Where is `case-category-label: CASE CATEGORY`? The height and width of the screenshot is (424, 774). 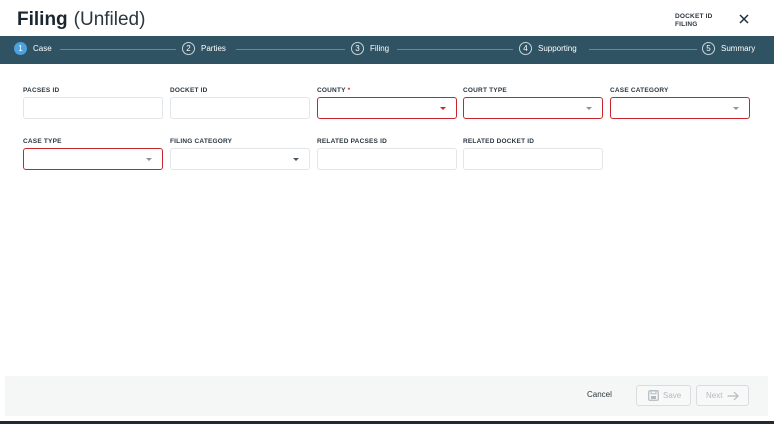
case-category-label: CASE CATEGORY is located at coordinates (639, 90).